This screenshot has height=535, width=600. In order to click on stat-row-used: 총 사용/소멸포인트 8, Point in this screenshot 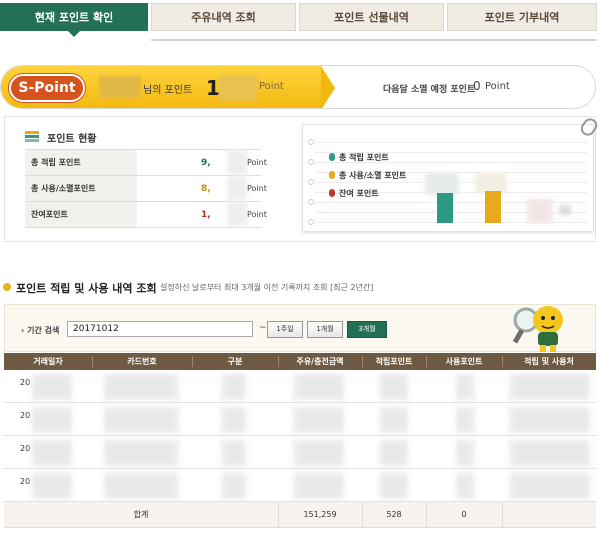, I will do `click(146, 189)`.